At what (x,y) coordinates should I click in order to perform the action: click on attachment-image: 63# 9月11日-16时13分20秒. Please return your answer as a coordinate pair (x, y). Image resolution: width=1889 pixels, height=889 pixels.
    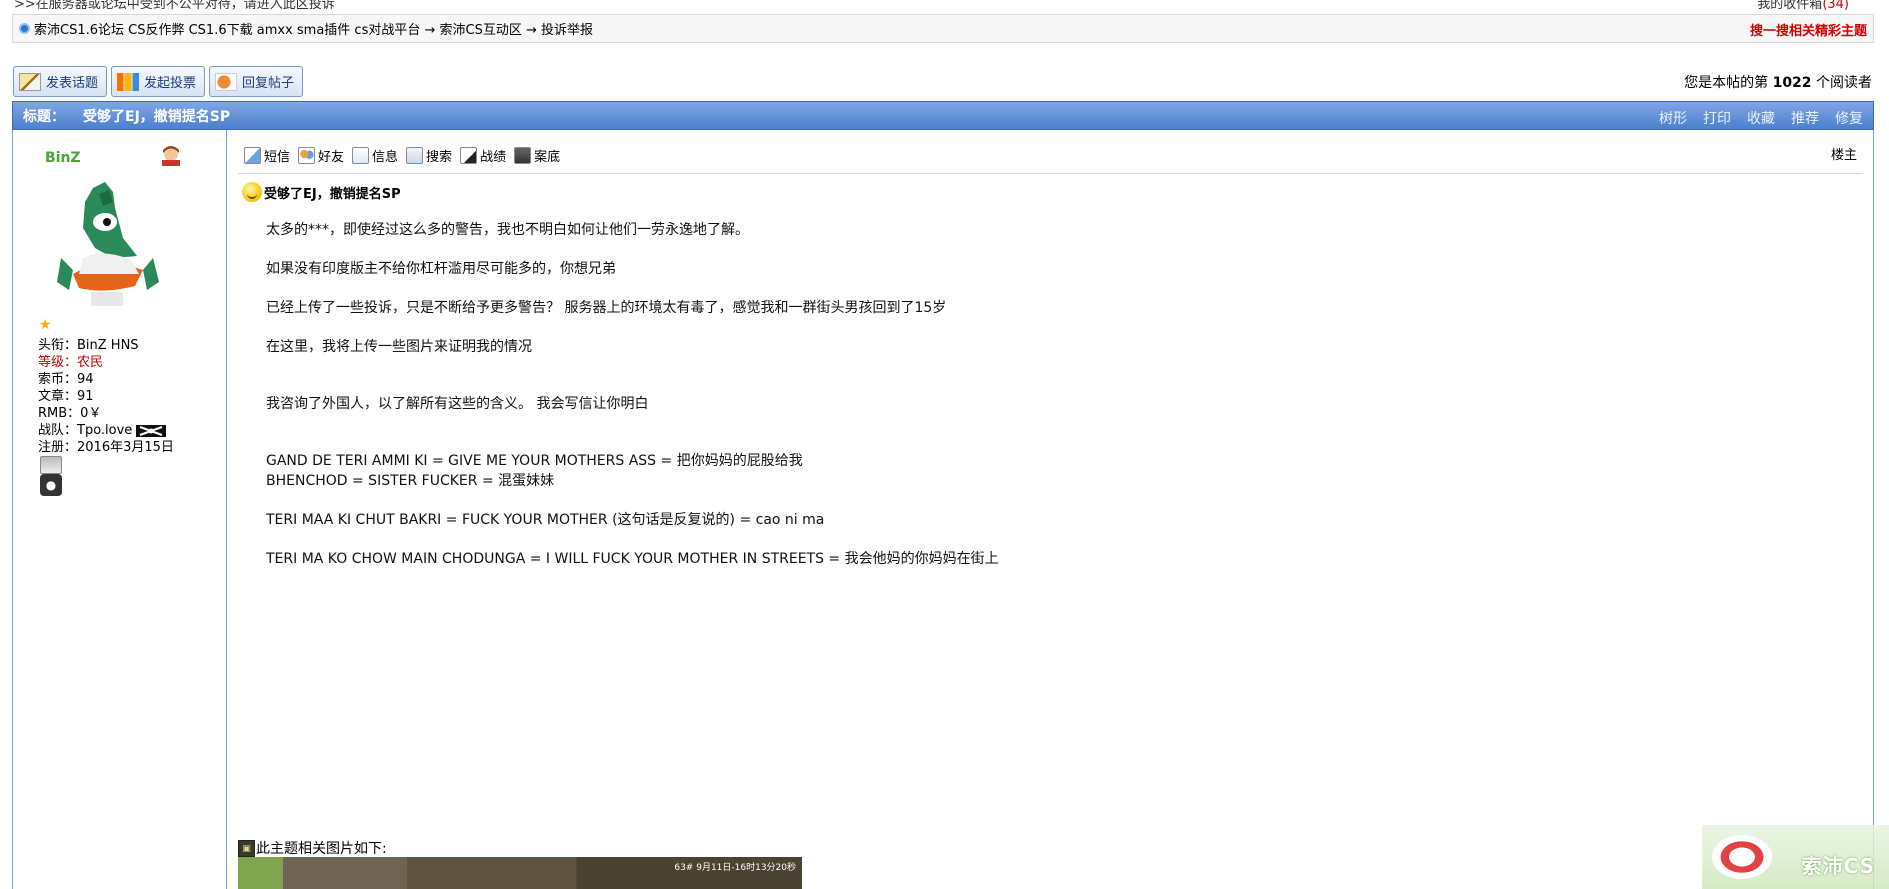
    Looking at the image, I should click on (520, 873).